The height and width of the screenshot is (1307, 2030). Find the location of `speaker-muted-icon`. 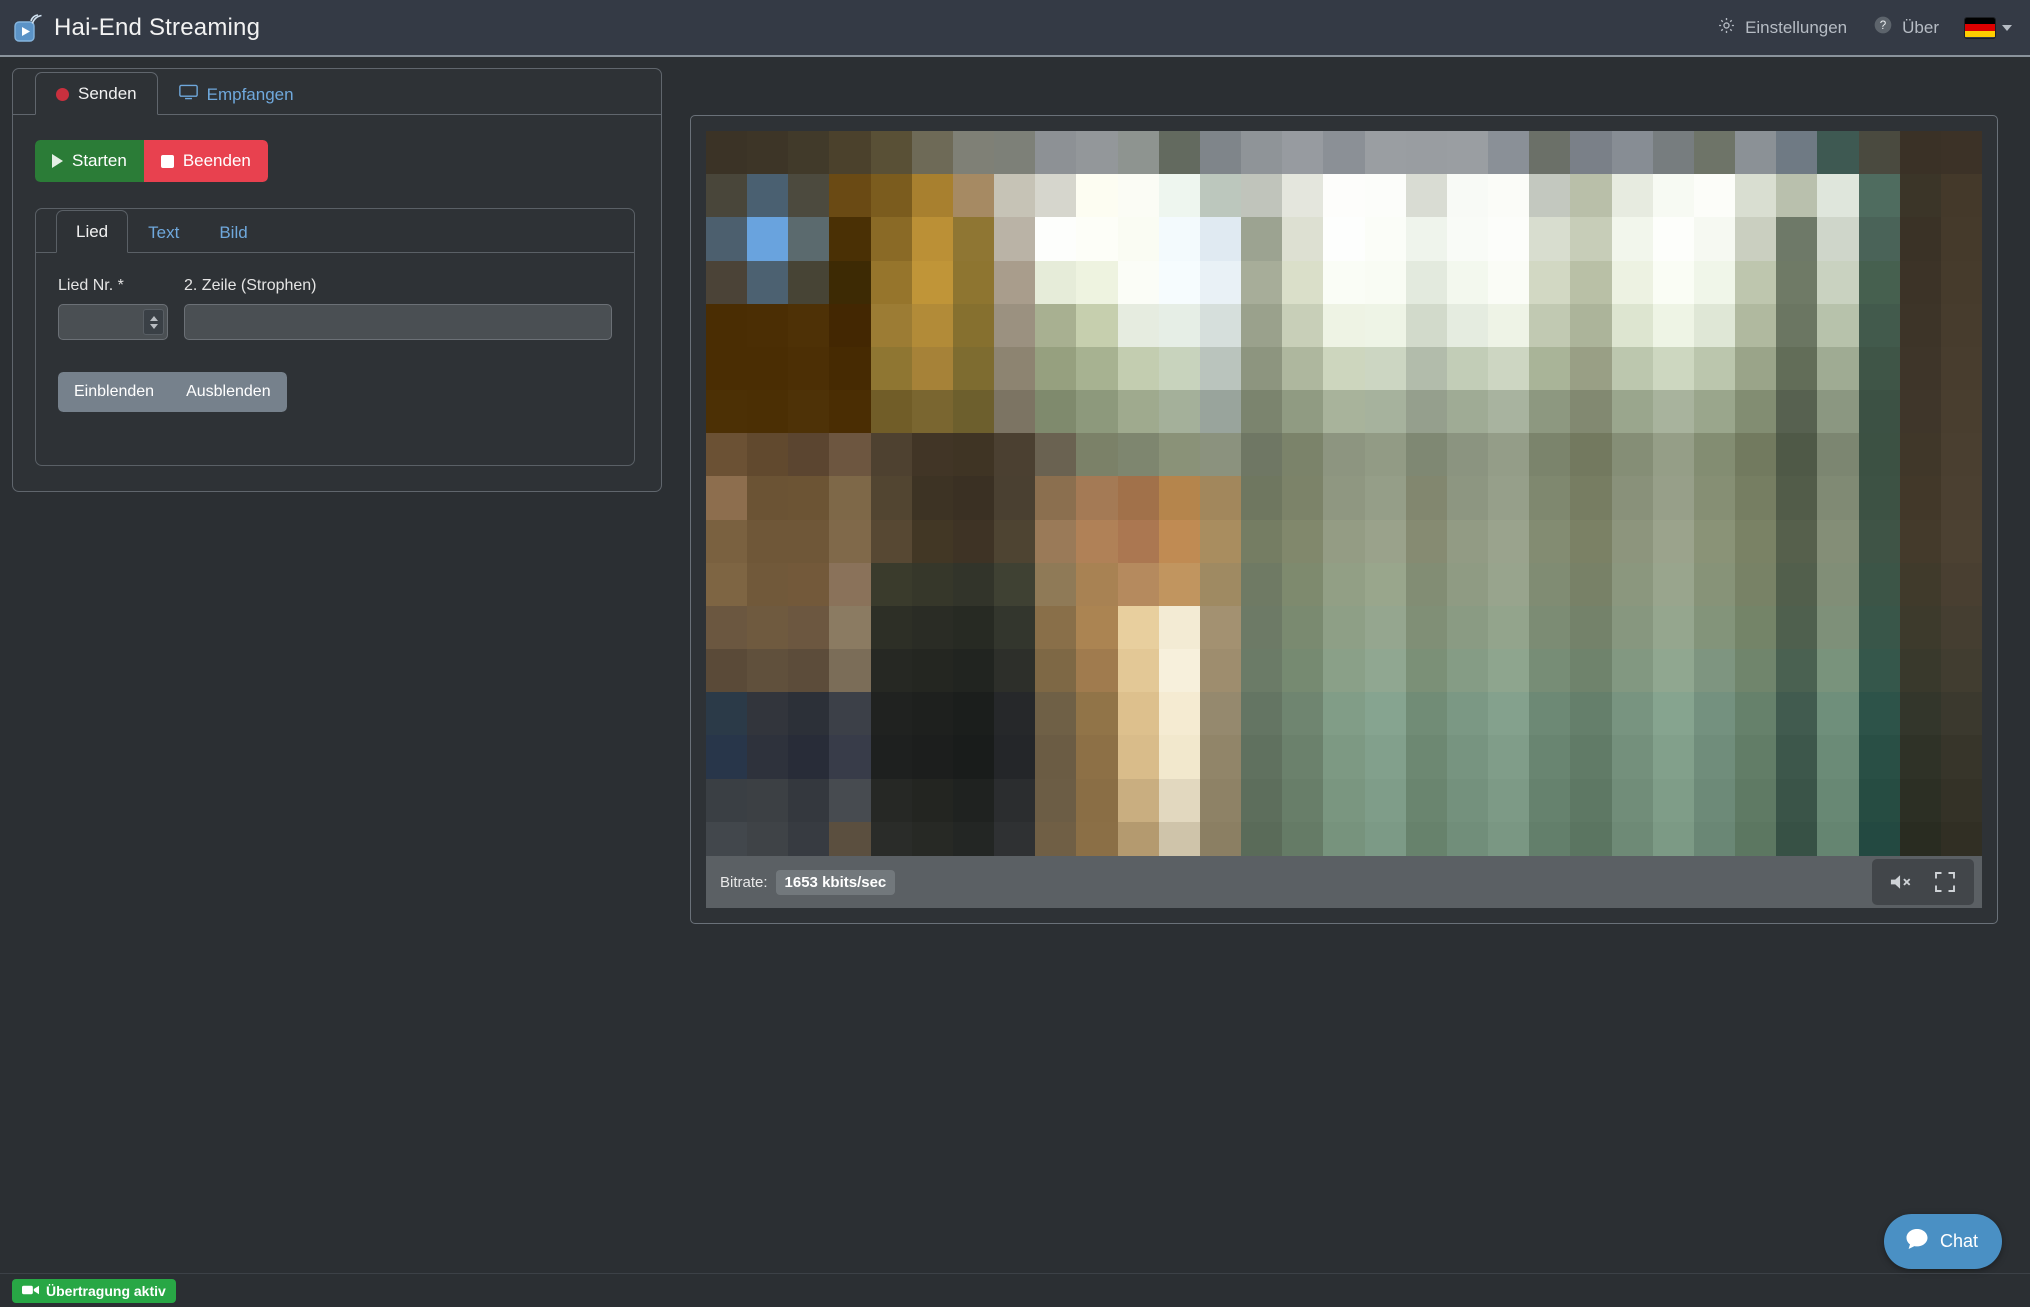

speaker-muted-icon is located at coordinates (1901, 882).